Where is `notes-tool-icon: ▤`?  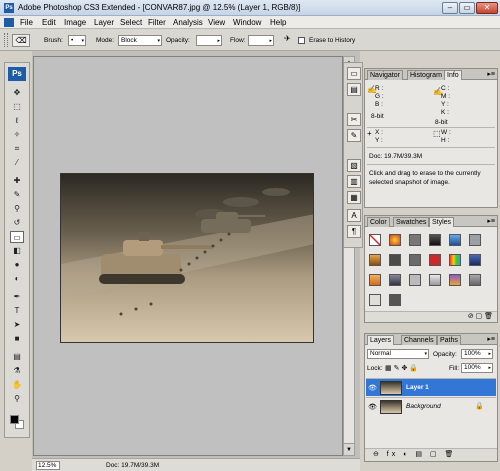 notes-tool-icon: ▤ is located at coordinates (17, 357).